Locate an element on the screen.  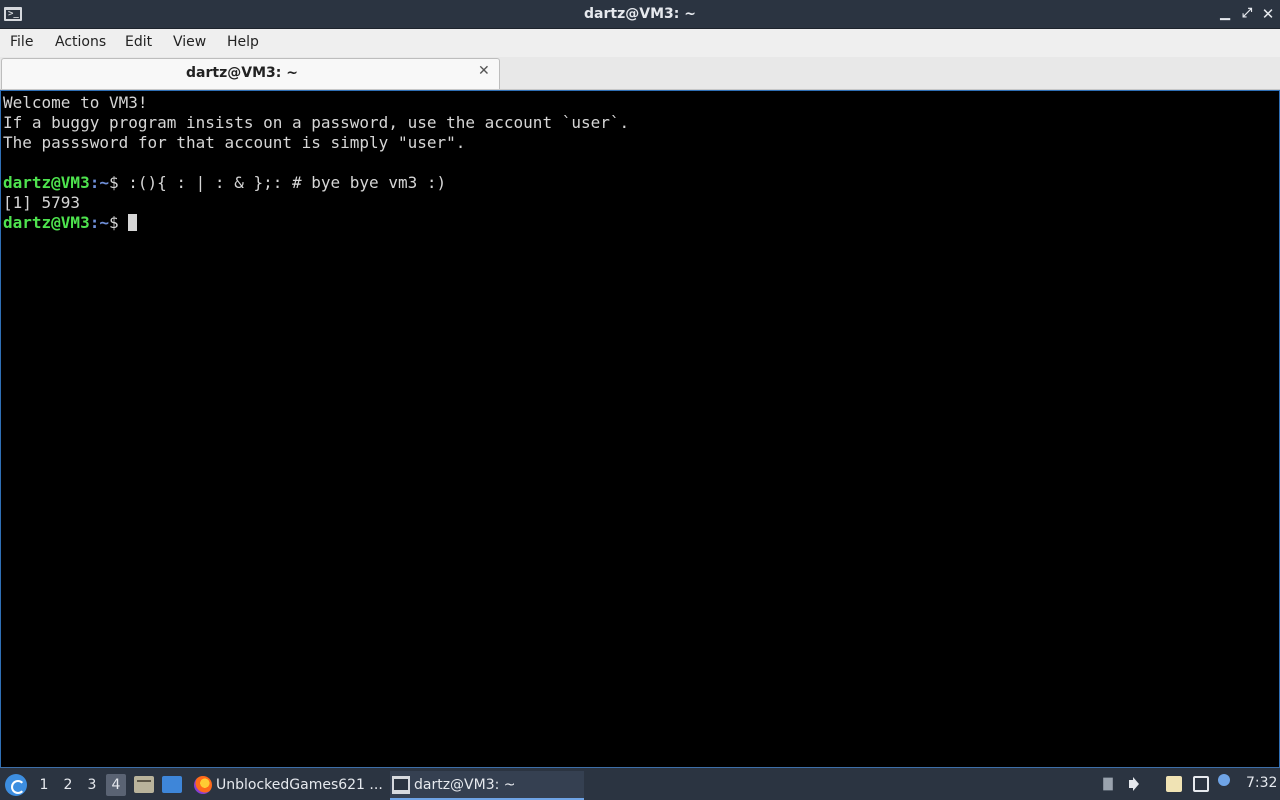
terminal-icon is located at coordinates (401, 785).